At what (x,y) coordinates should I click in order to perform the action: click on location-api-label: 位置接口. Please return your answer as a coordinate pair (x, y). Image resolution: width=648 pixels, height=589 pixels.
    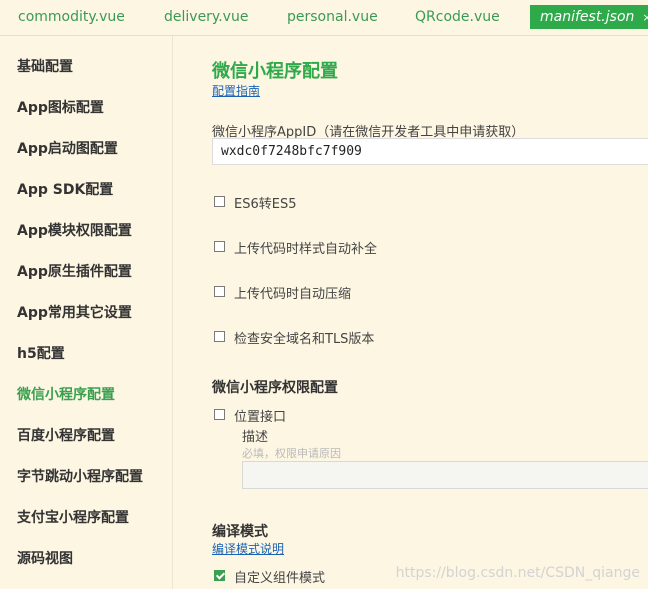
    Looking at the image, I should click on (260, 417).